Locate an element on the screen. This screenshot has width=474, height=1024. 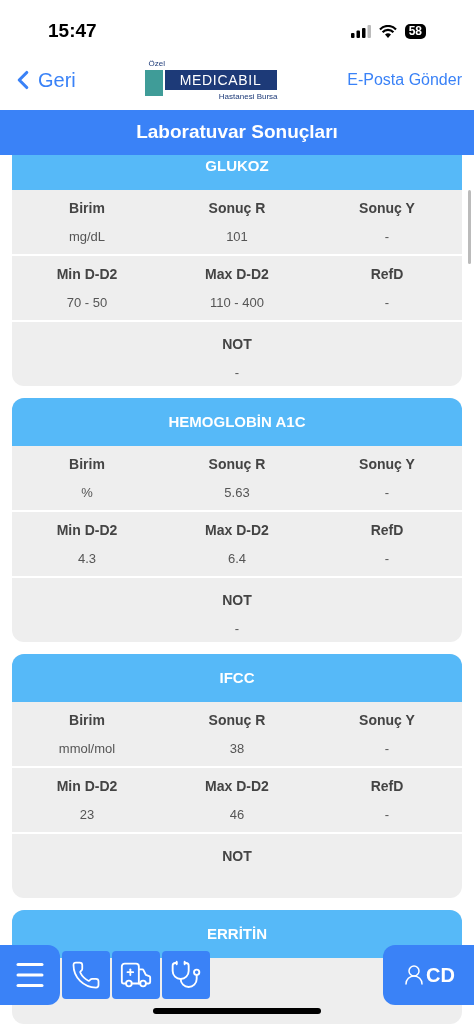
stethoscope-icon is located at coordinates (186, 975).